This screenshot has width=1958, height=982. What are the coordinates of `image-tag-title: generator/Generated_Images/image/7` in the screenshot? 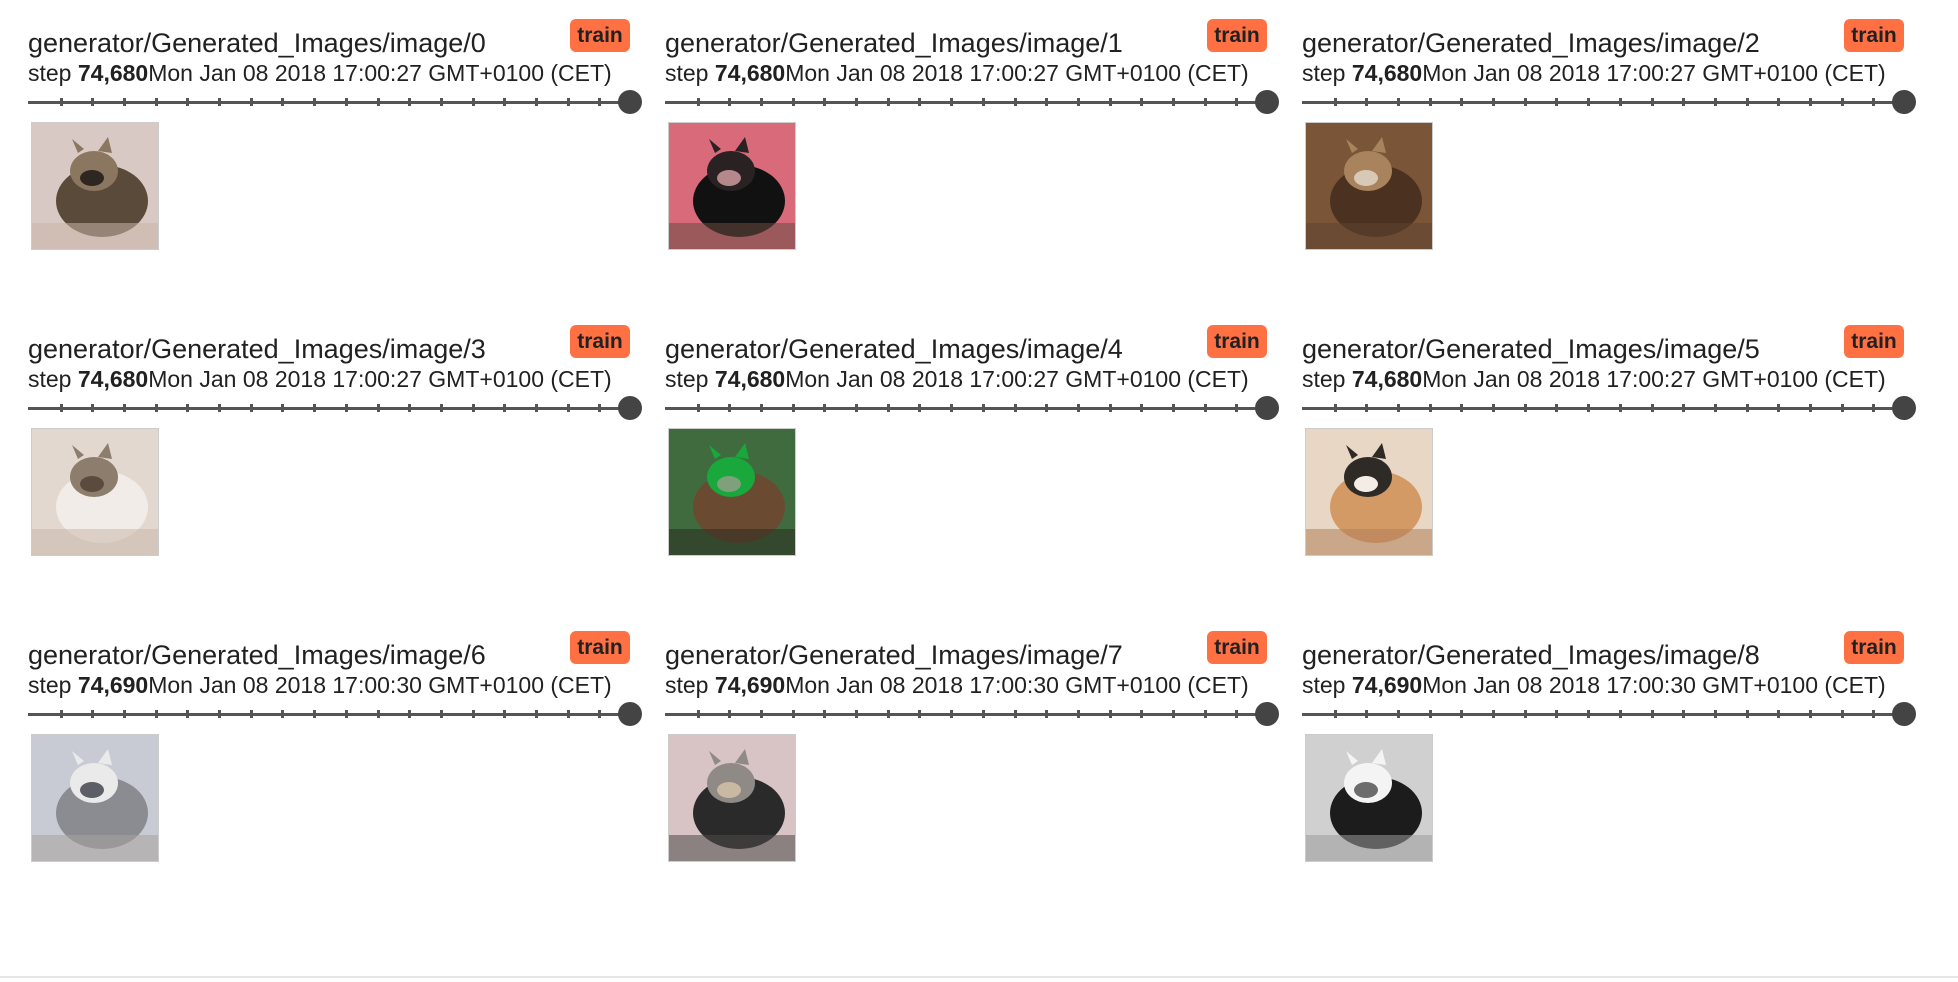 It's located at (894, 655).